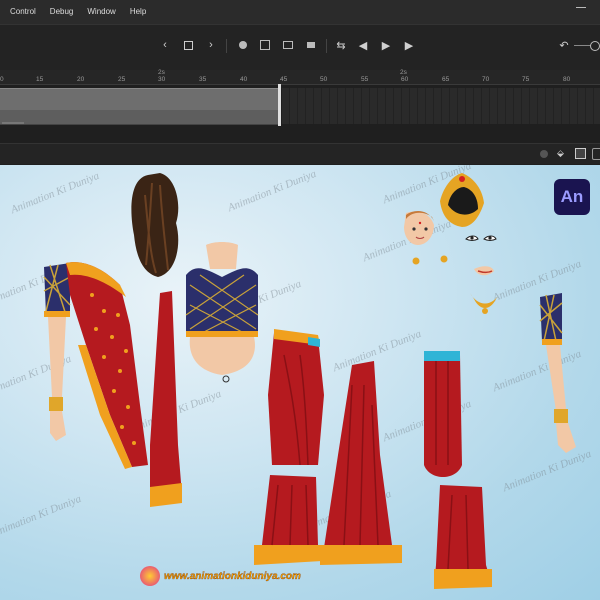 This screenshot has width=600, height=600. I want to click on onion-skin-icon, so click(243, 45).